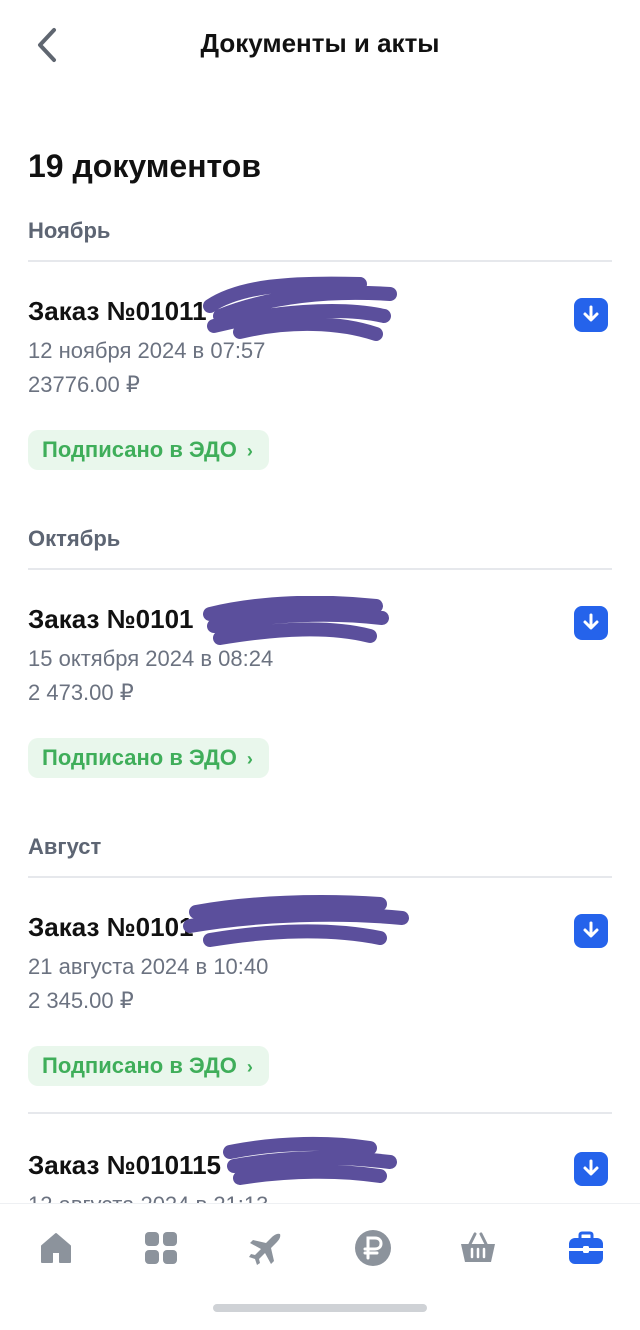 The image size is (640, 1330). I want to click on document-date: 21 августа 2024 в 10:40, so click(148, 966).